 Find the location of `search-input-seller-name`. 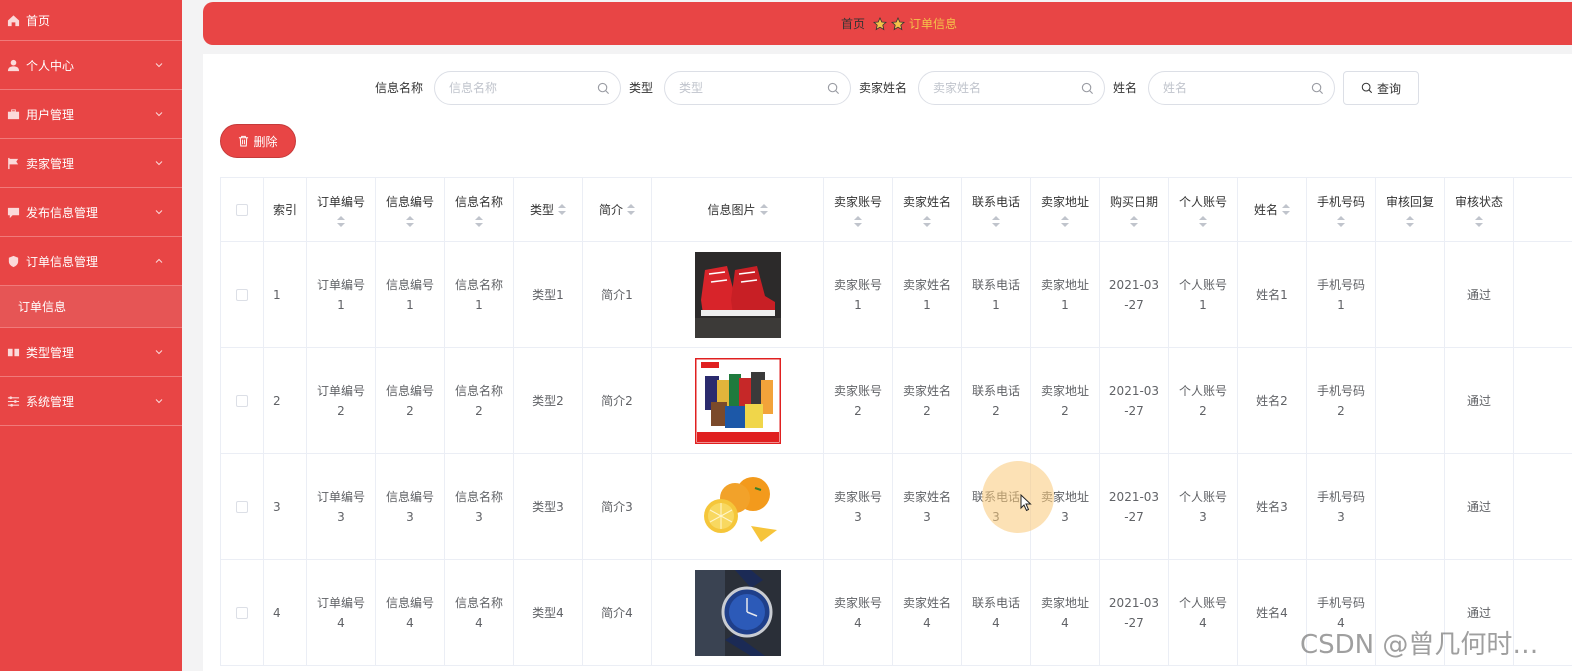

search-input-seller-name is located at coordinates (1011, 88).